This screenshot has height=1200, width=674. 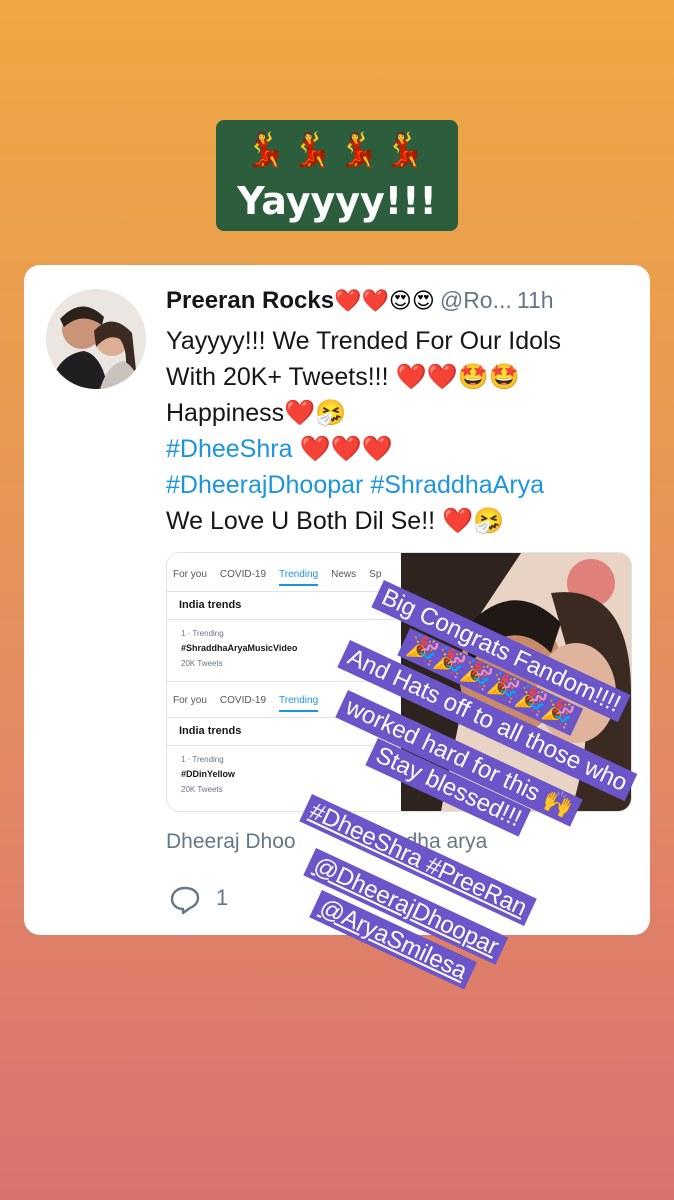 I want to click on avatar, so click(x=96, y=339).